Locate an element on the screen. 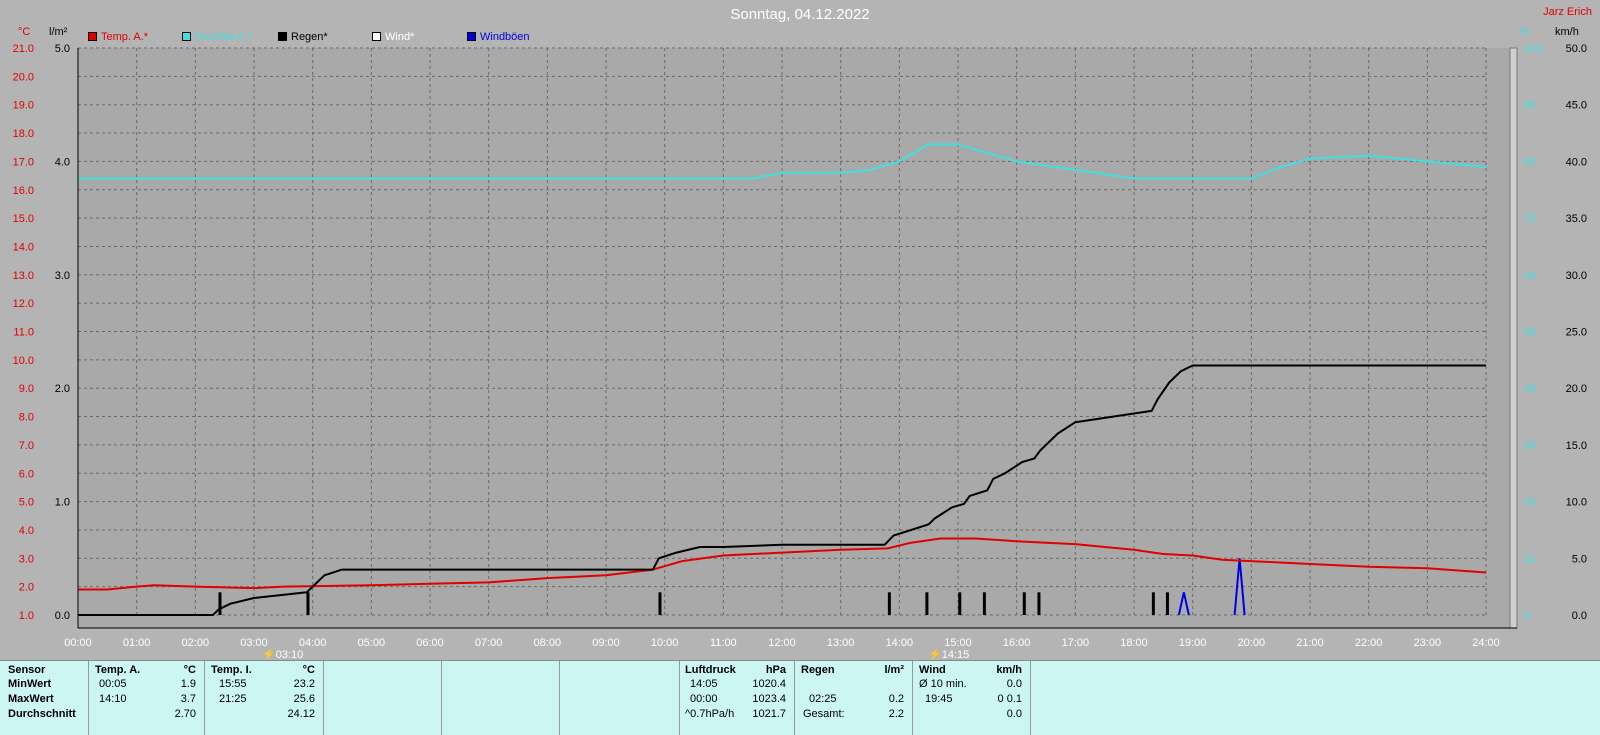  legend-label-wind: Wind* is located at coordinates (400, 37).